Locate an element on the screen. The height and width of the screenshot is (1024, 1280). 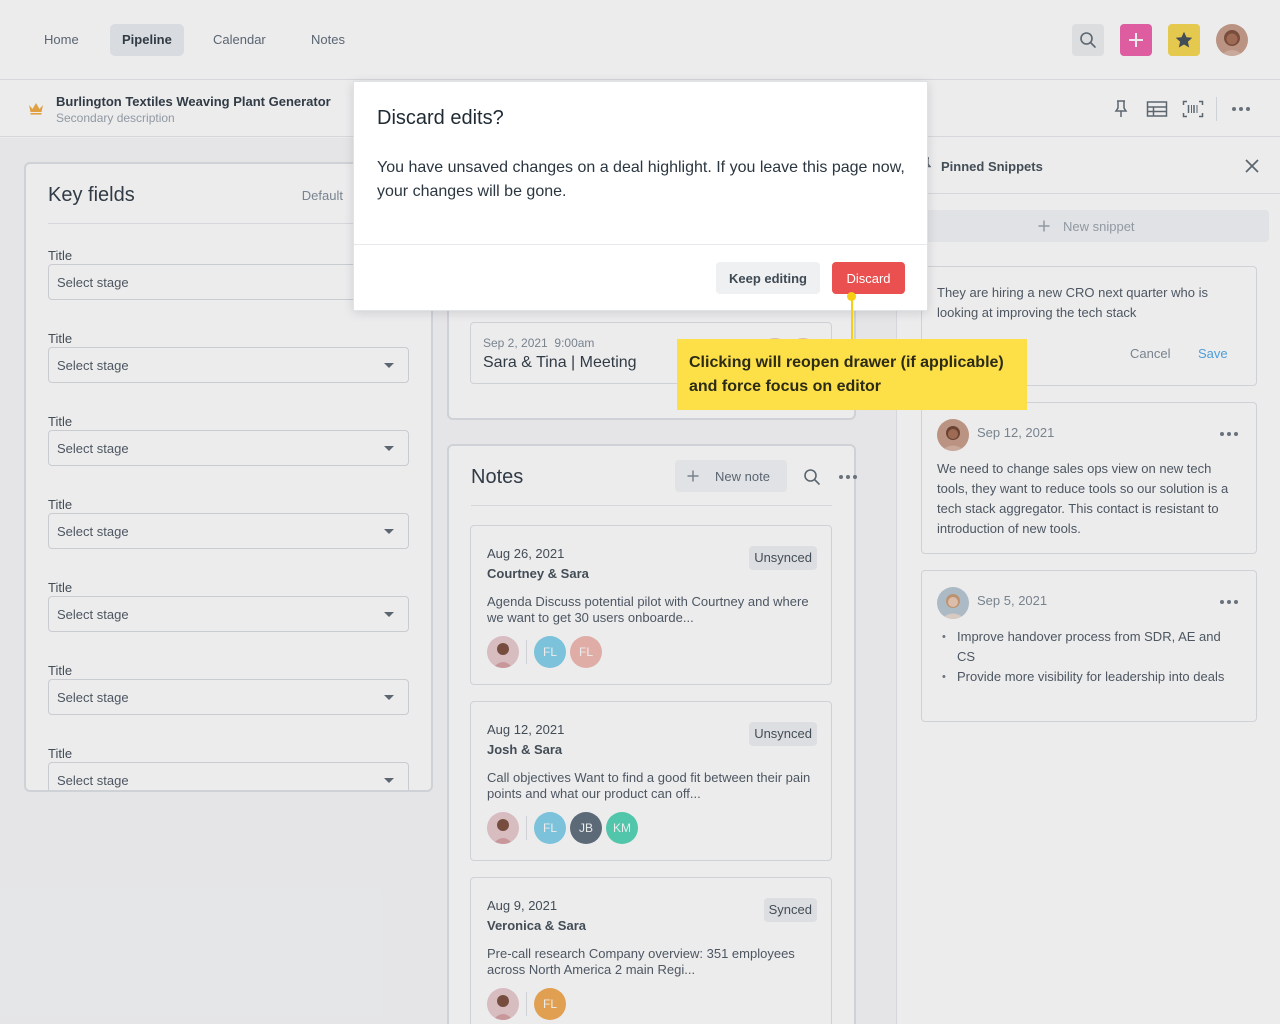
divider is located at coordinates (640, 244).